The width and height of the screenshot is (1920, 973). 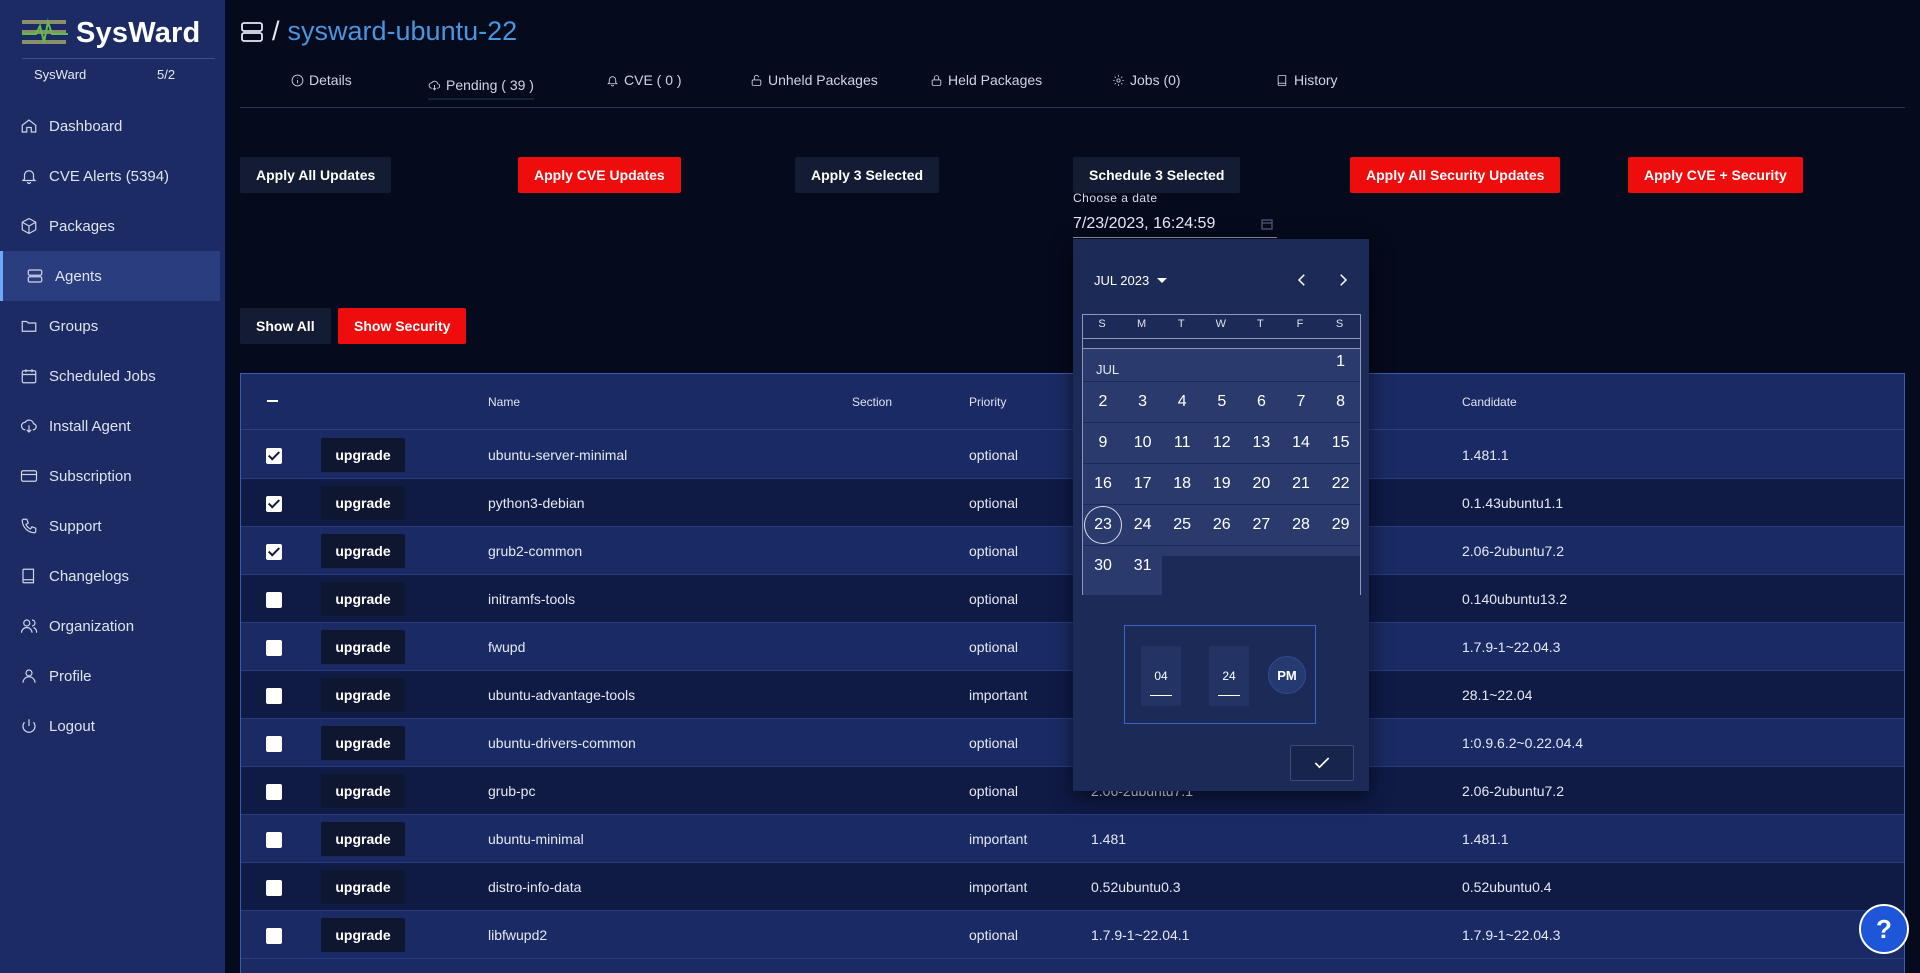 What do you see at coordinates (1341, 443) in the screenshot?
I see `calendar-day: 15` at bounding box center [1341, 443].